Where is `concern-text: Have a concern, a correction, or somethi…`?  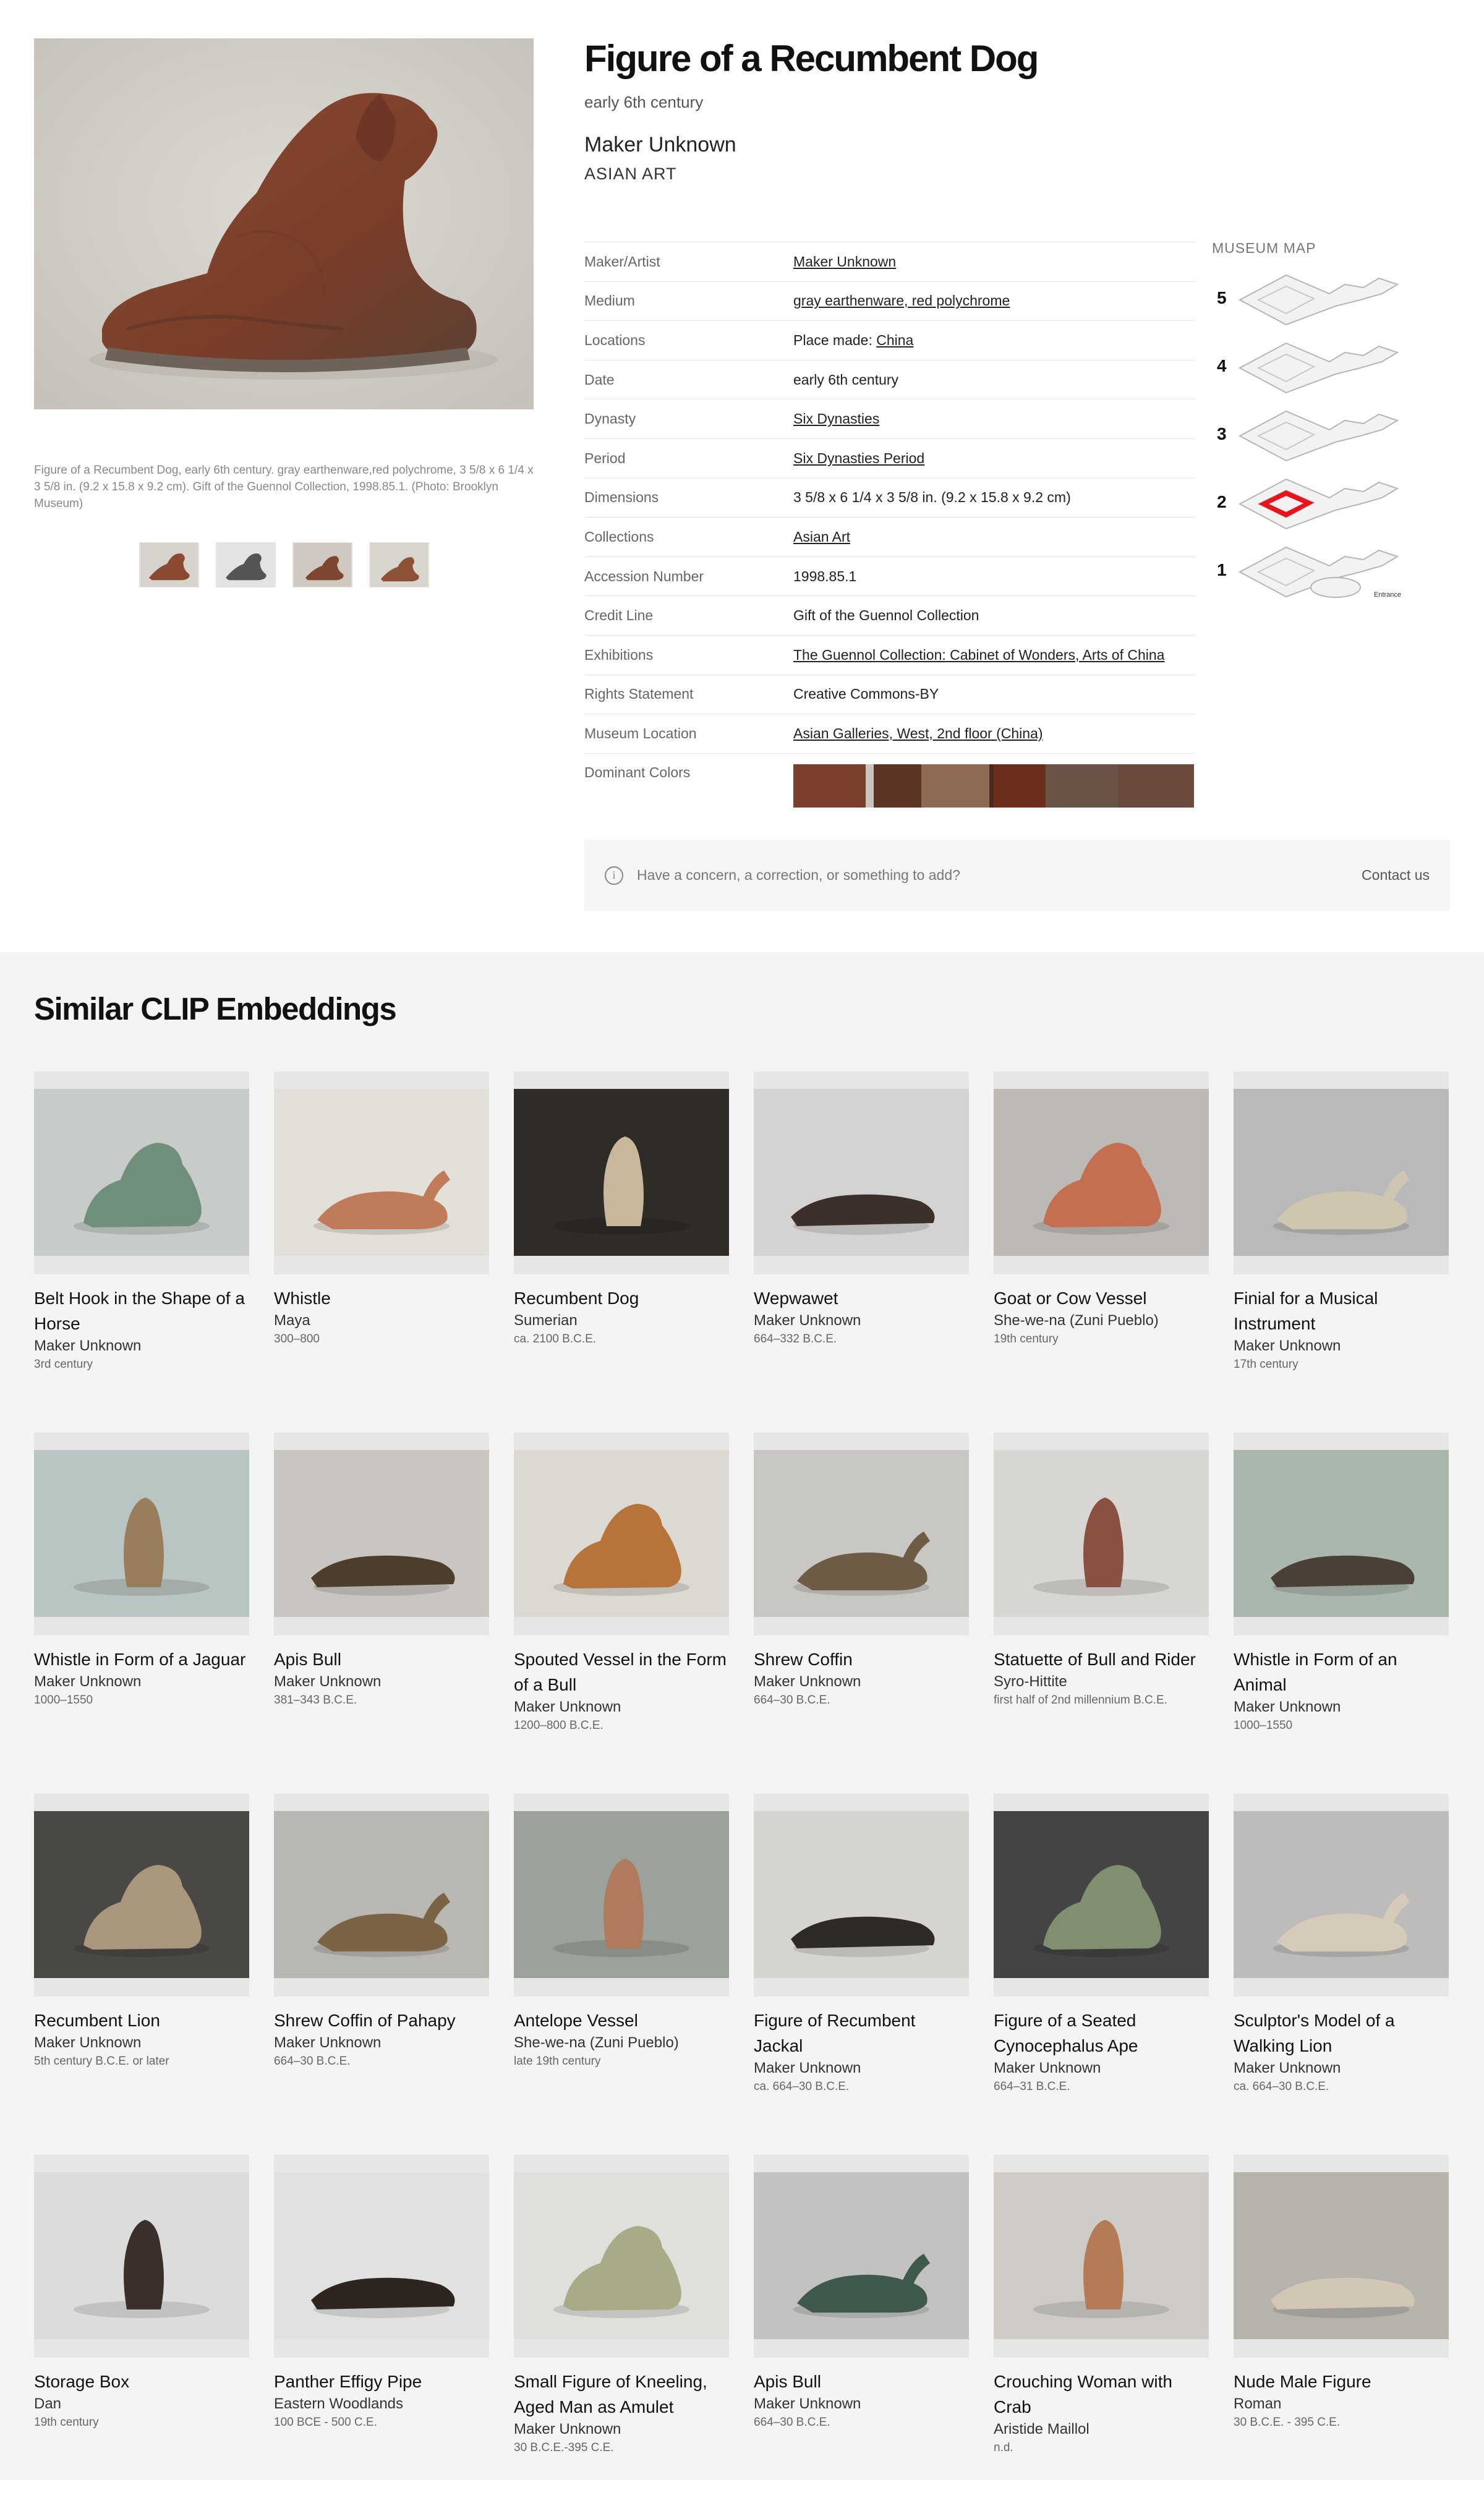
concern-text: Have a concern, a correction, or somethi… is located at coordinates (798, 875).